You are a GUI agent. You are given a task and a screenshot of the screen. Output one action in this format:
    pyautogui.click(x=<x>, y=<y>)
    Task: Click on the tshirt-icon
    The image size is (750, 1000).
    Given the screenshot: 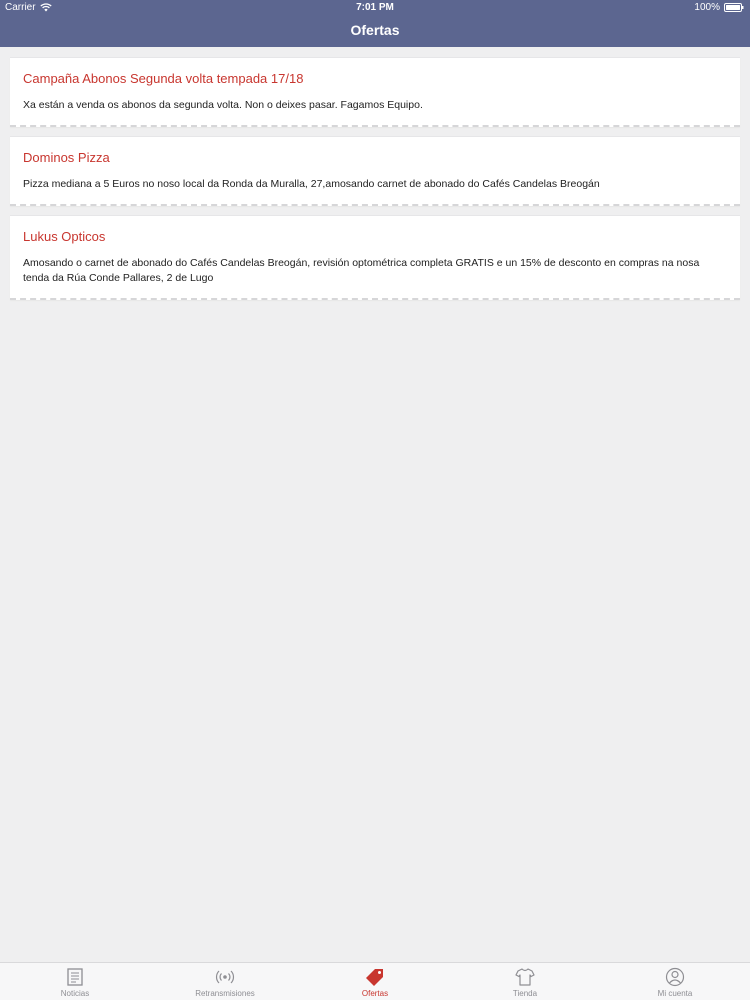 What is the action you would take?
    pyautogui.click(x=525, y=977)
    